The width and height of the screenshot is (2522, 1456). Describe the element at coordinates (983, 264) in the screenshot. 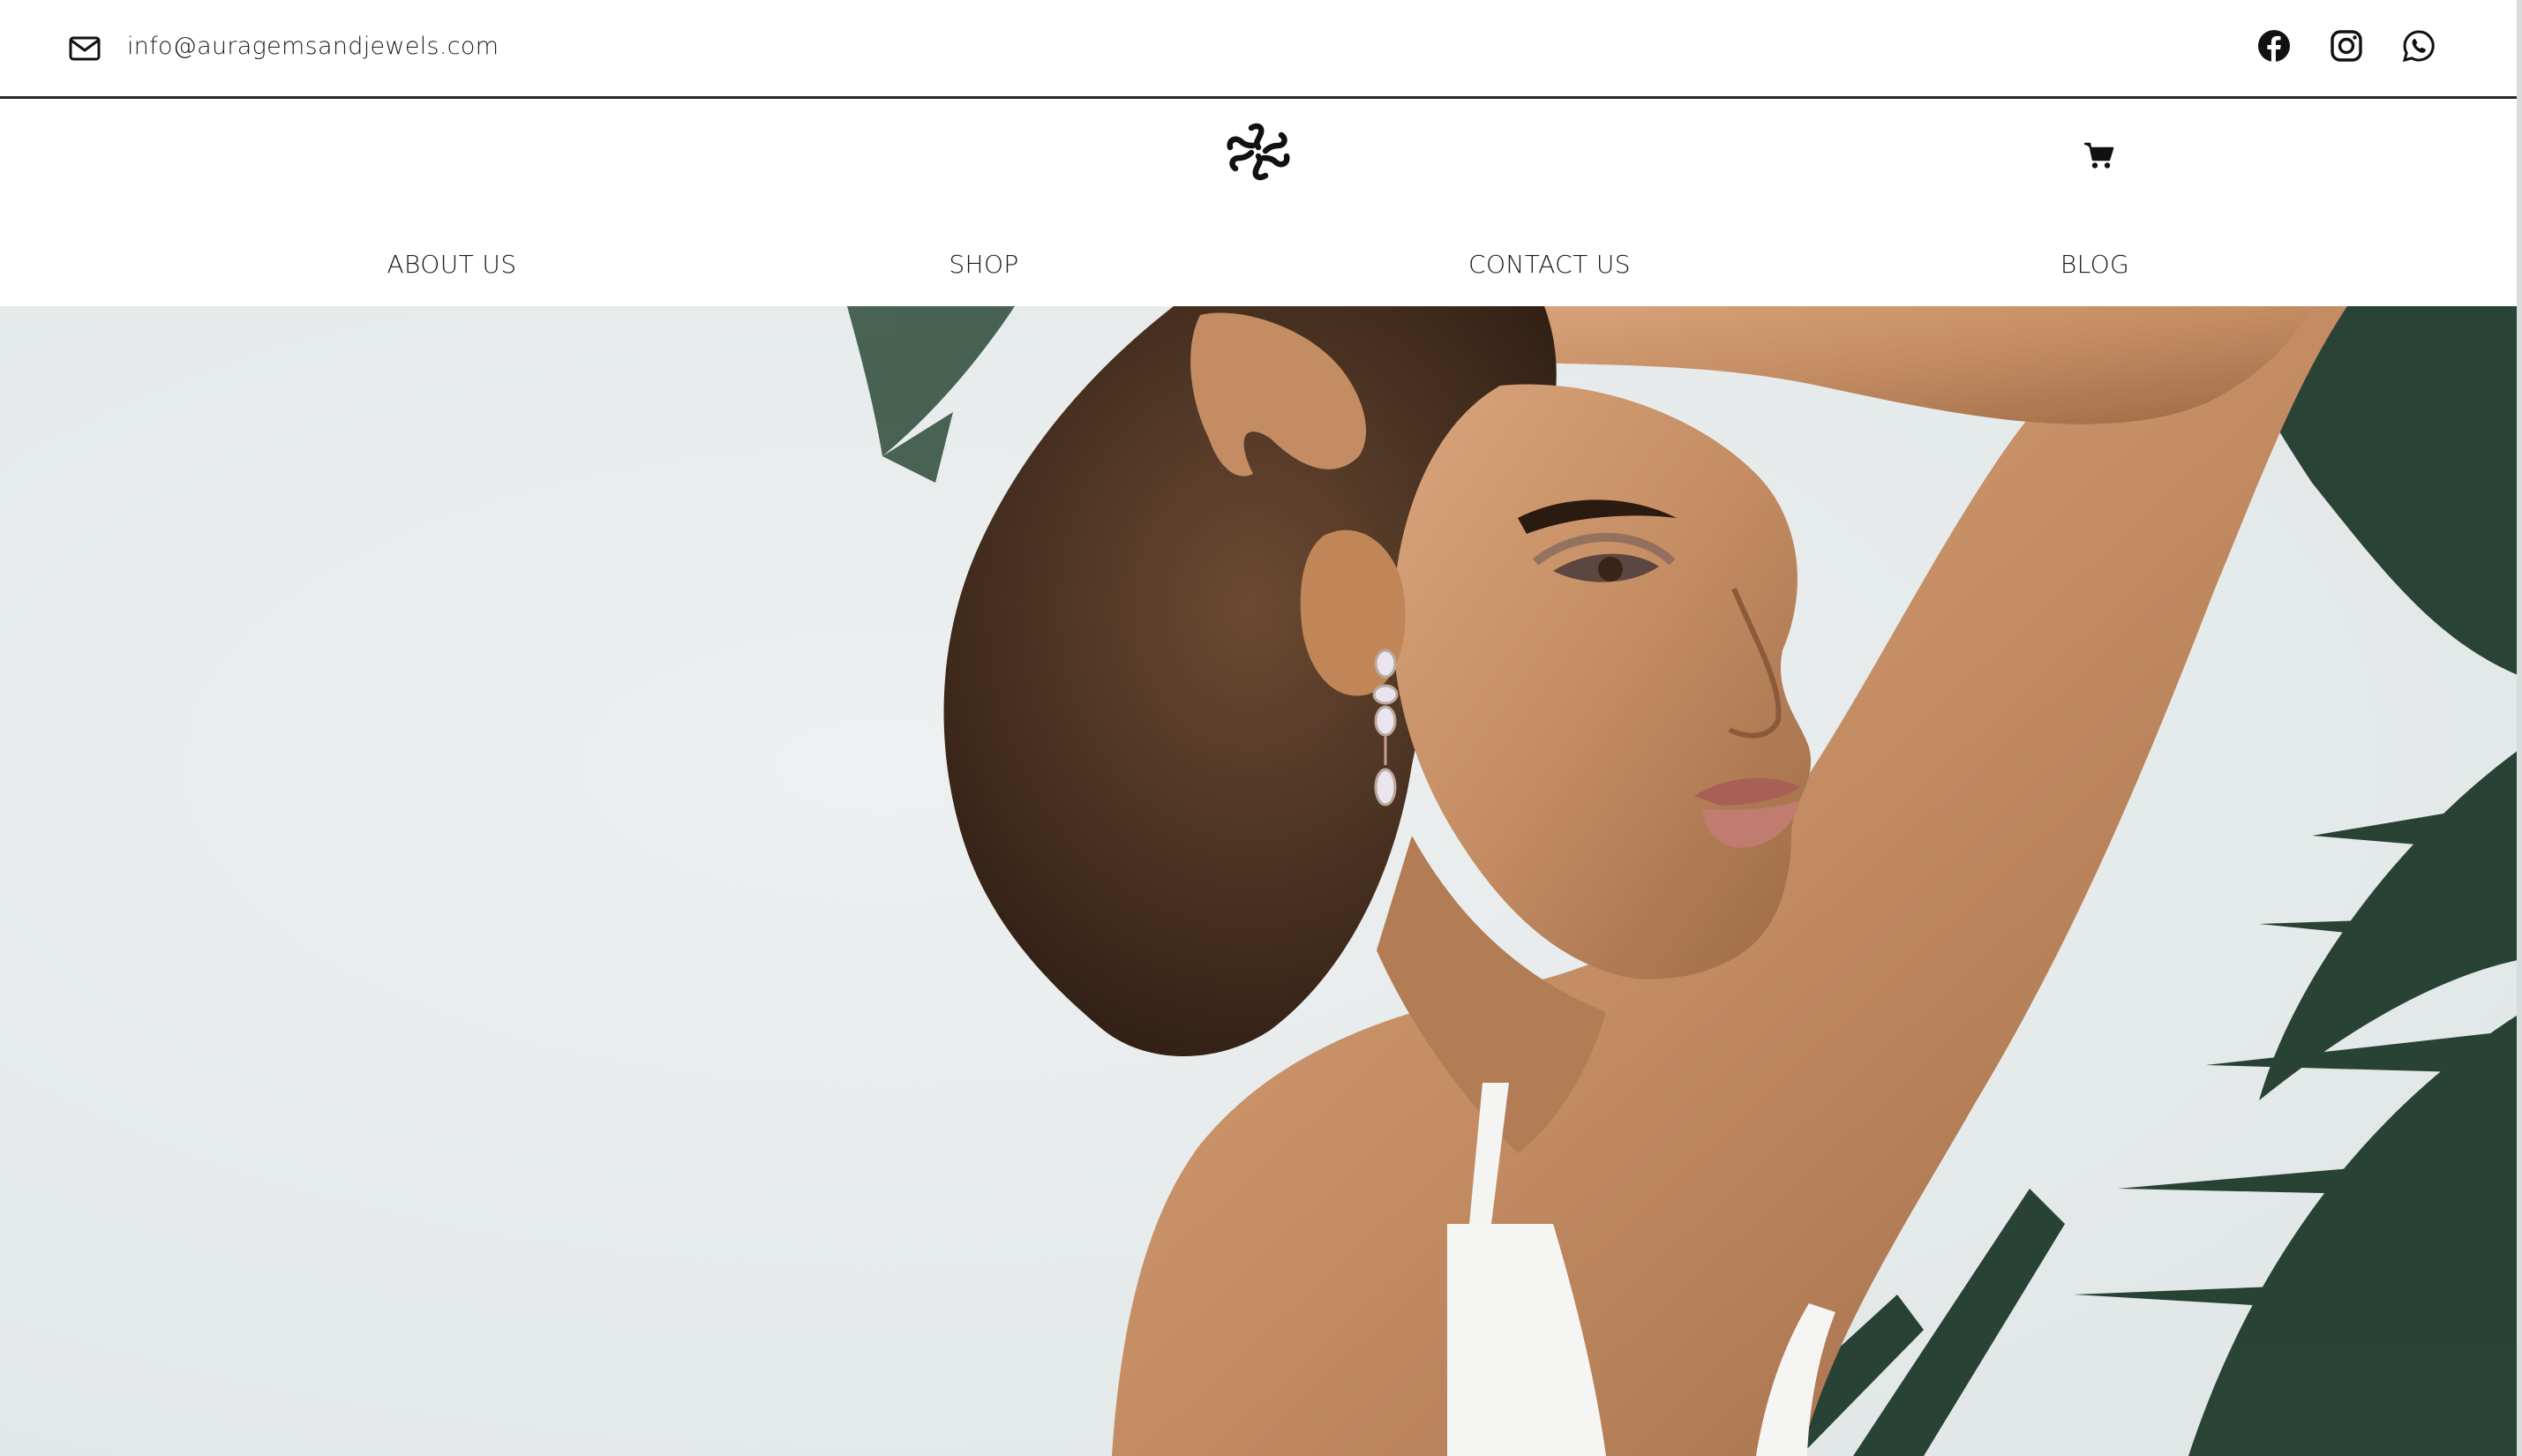

I see `nav-item-shop: SHOP` at that location.